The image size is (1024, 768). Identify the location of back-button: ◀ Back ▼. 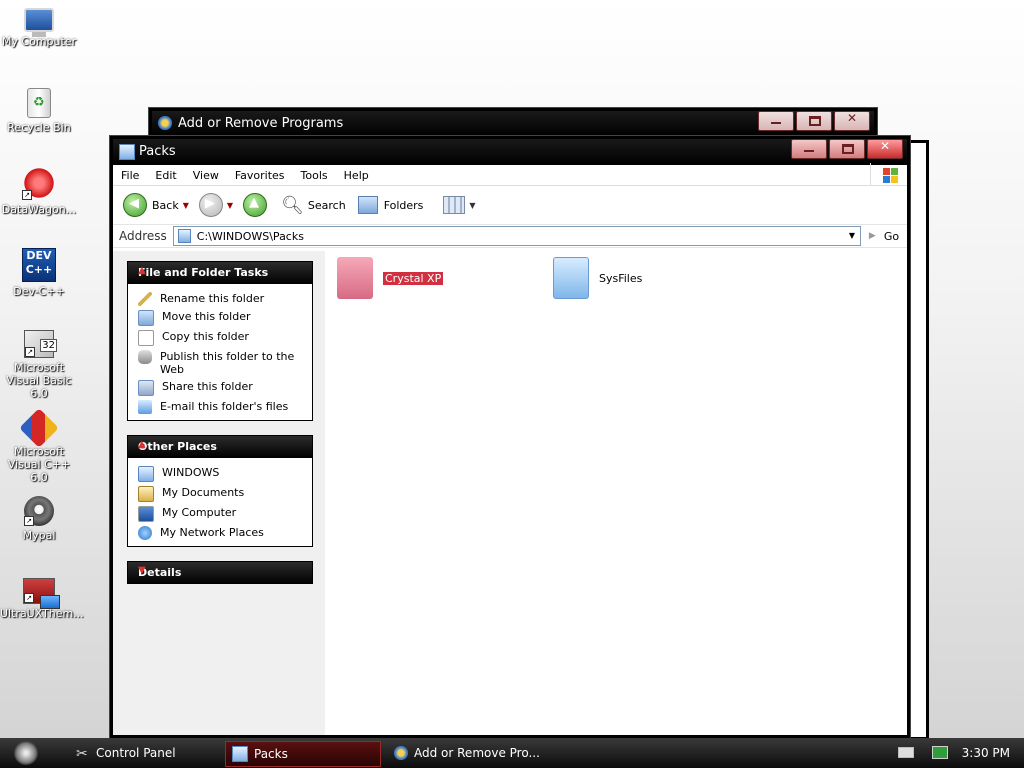
(158, 205).